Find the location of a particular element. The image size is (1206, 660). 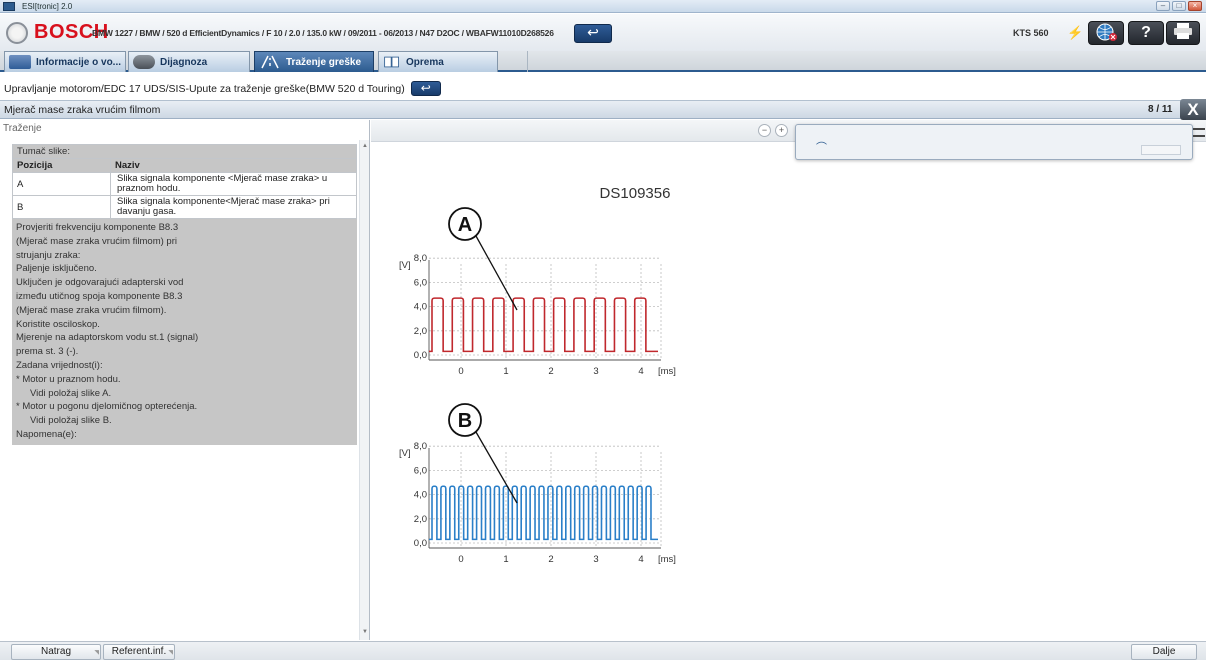

vehicle-back-button: ↩ is located at coordinates (593, 33).